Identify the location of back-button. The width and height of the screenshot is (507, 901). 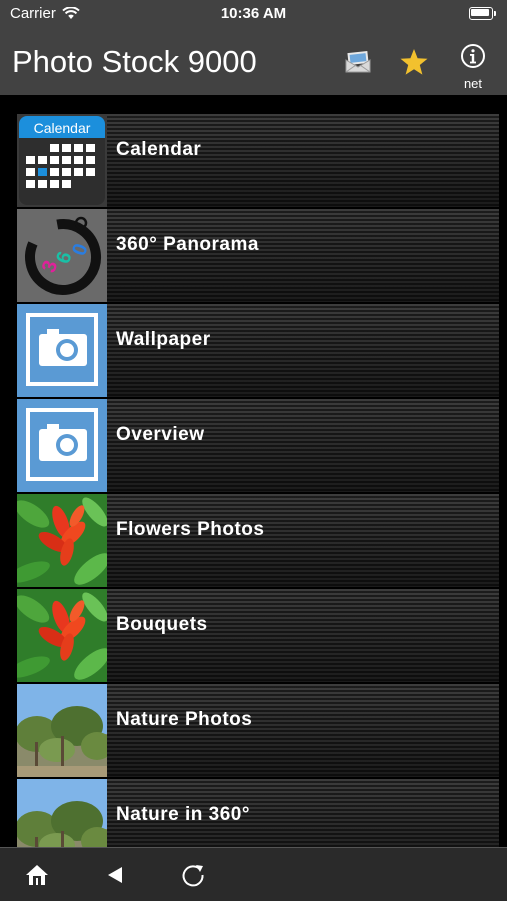
(115, 875).